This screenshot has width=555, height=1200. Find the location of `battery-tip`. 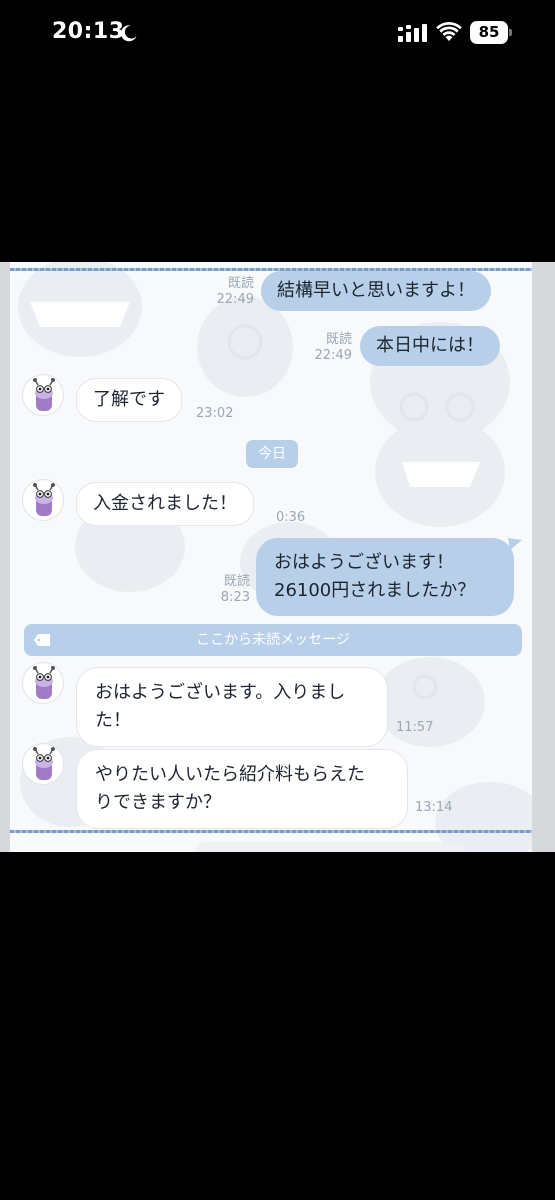

battery-tip is located at coordinates (510, 32).